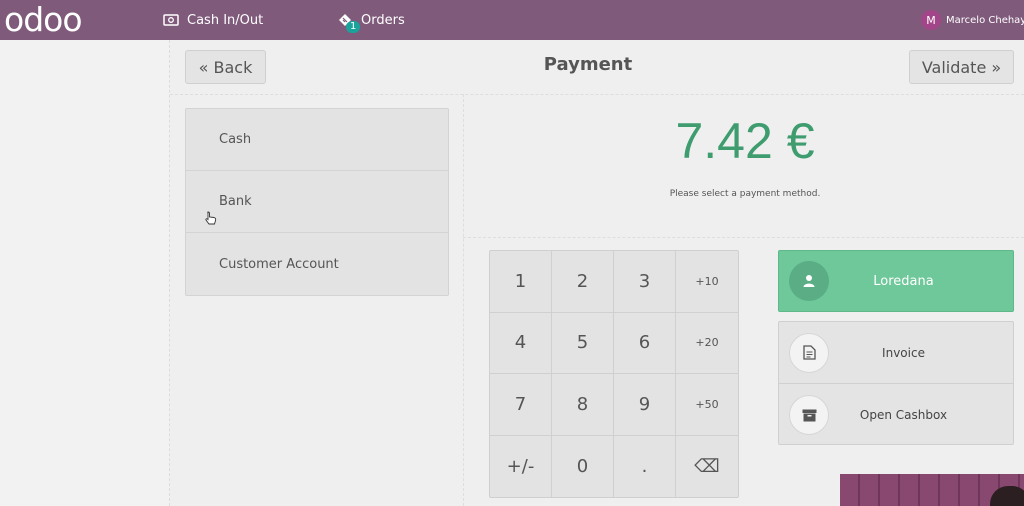  Describe the element at coordinates (583, 343) in the screenshot. I see `numpad-key-5: 5` at that location.